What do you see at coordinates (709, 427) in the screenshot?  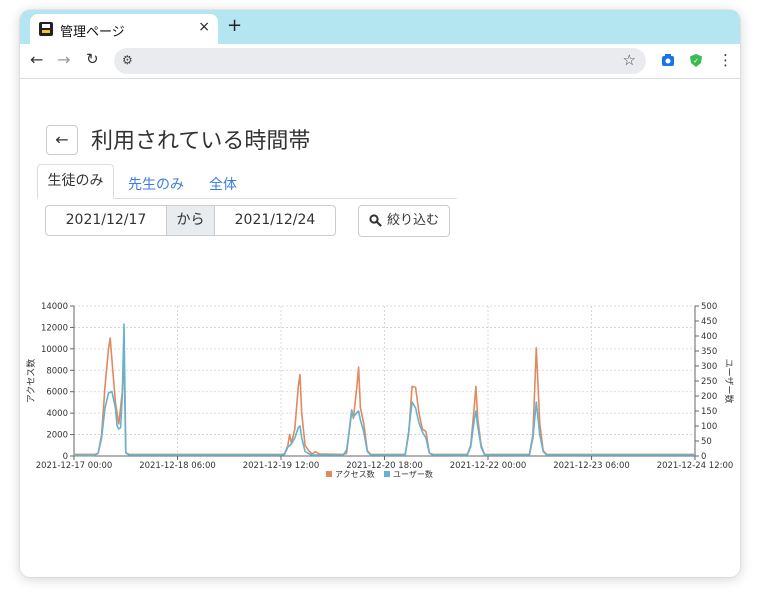 I see `y2-tick-label: 100` at bounding box center [709, 427].